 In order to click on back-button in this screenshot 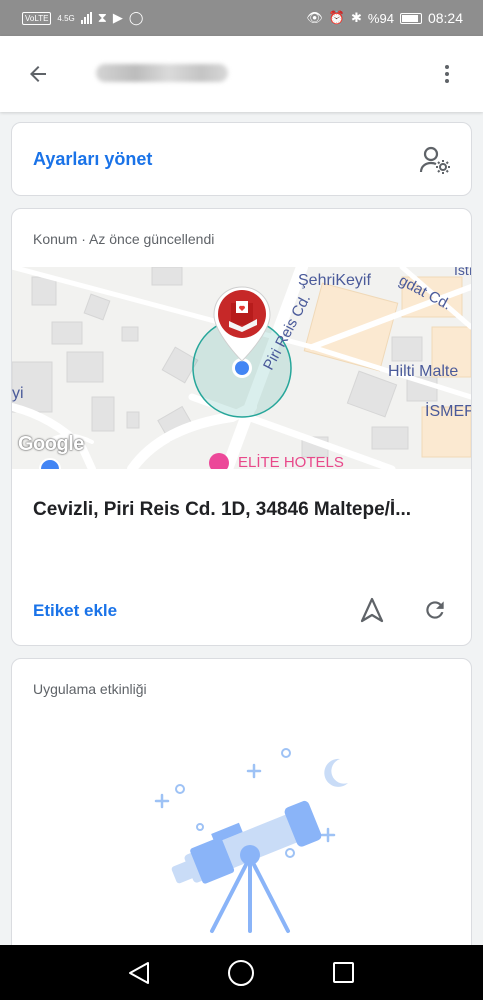, I will do `click(38, 74)`.